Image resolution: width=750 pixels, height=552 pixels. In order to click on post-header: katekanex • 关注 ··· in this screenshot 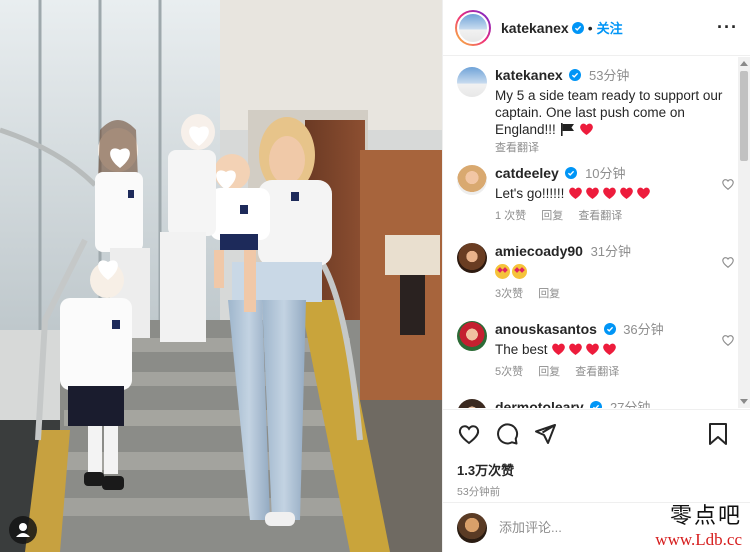, I will do `click(596, 28)`.